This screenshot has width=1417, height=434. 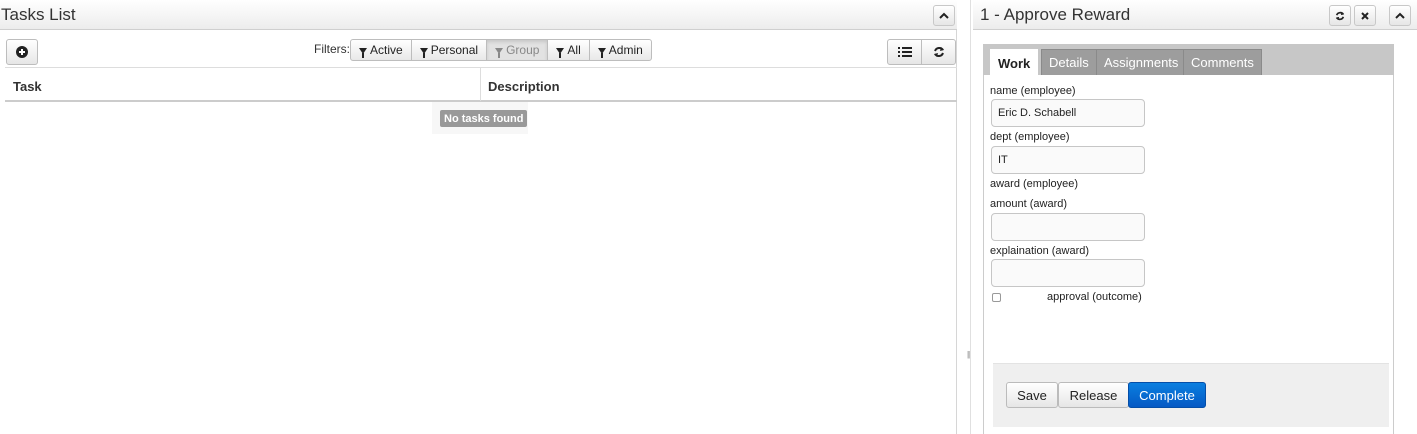 What do you see at coordinates (968, 354) in the screenshot?
I see `splitter-handle: ||` at bounding box center [968, 354].